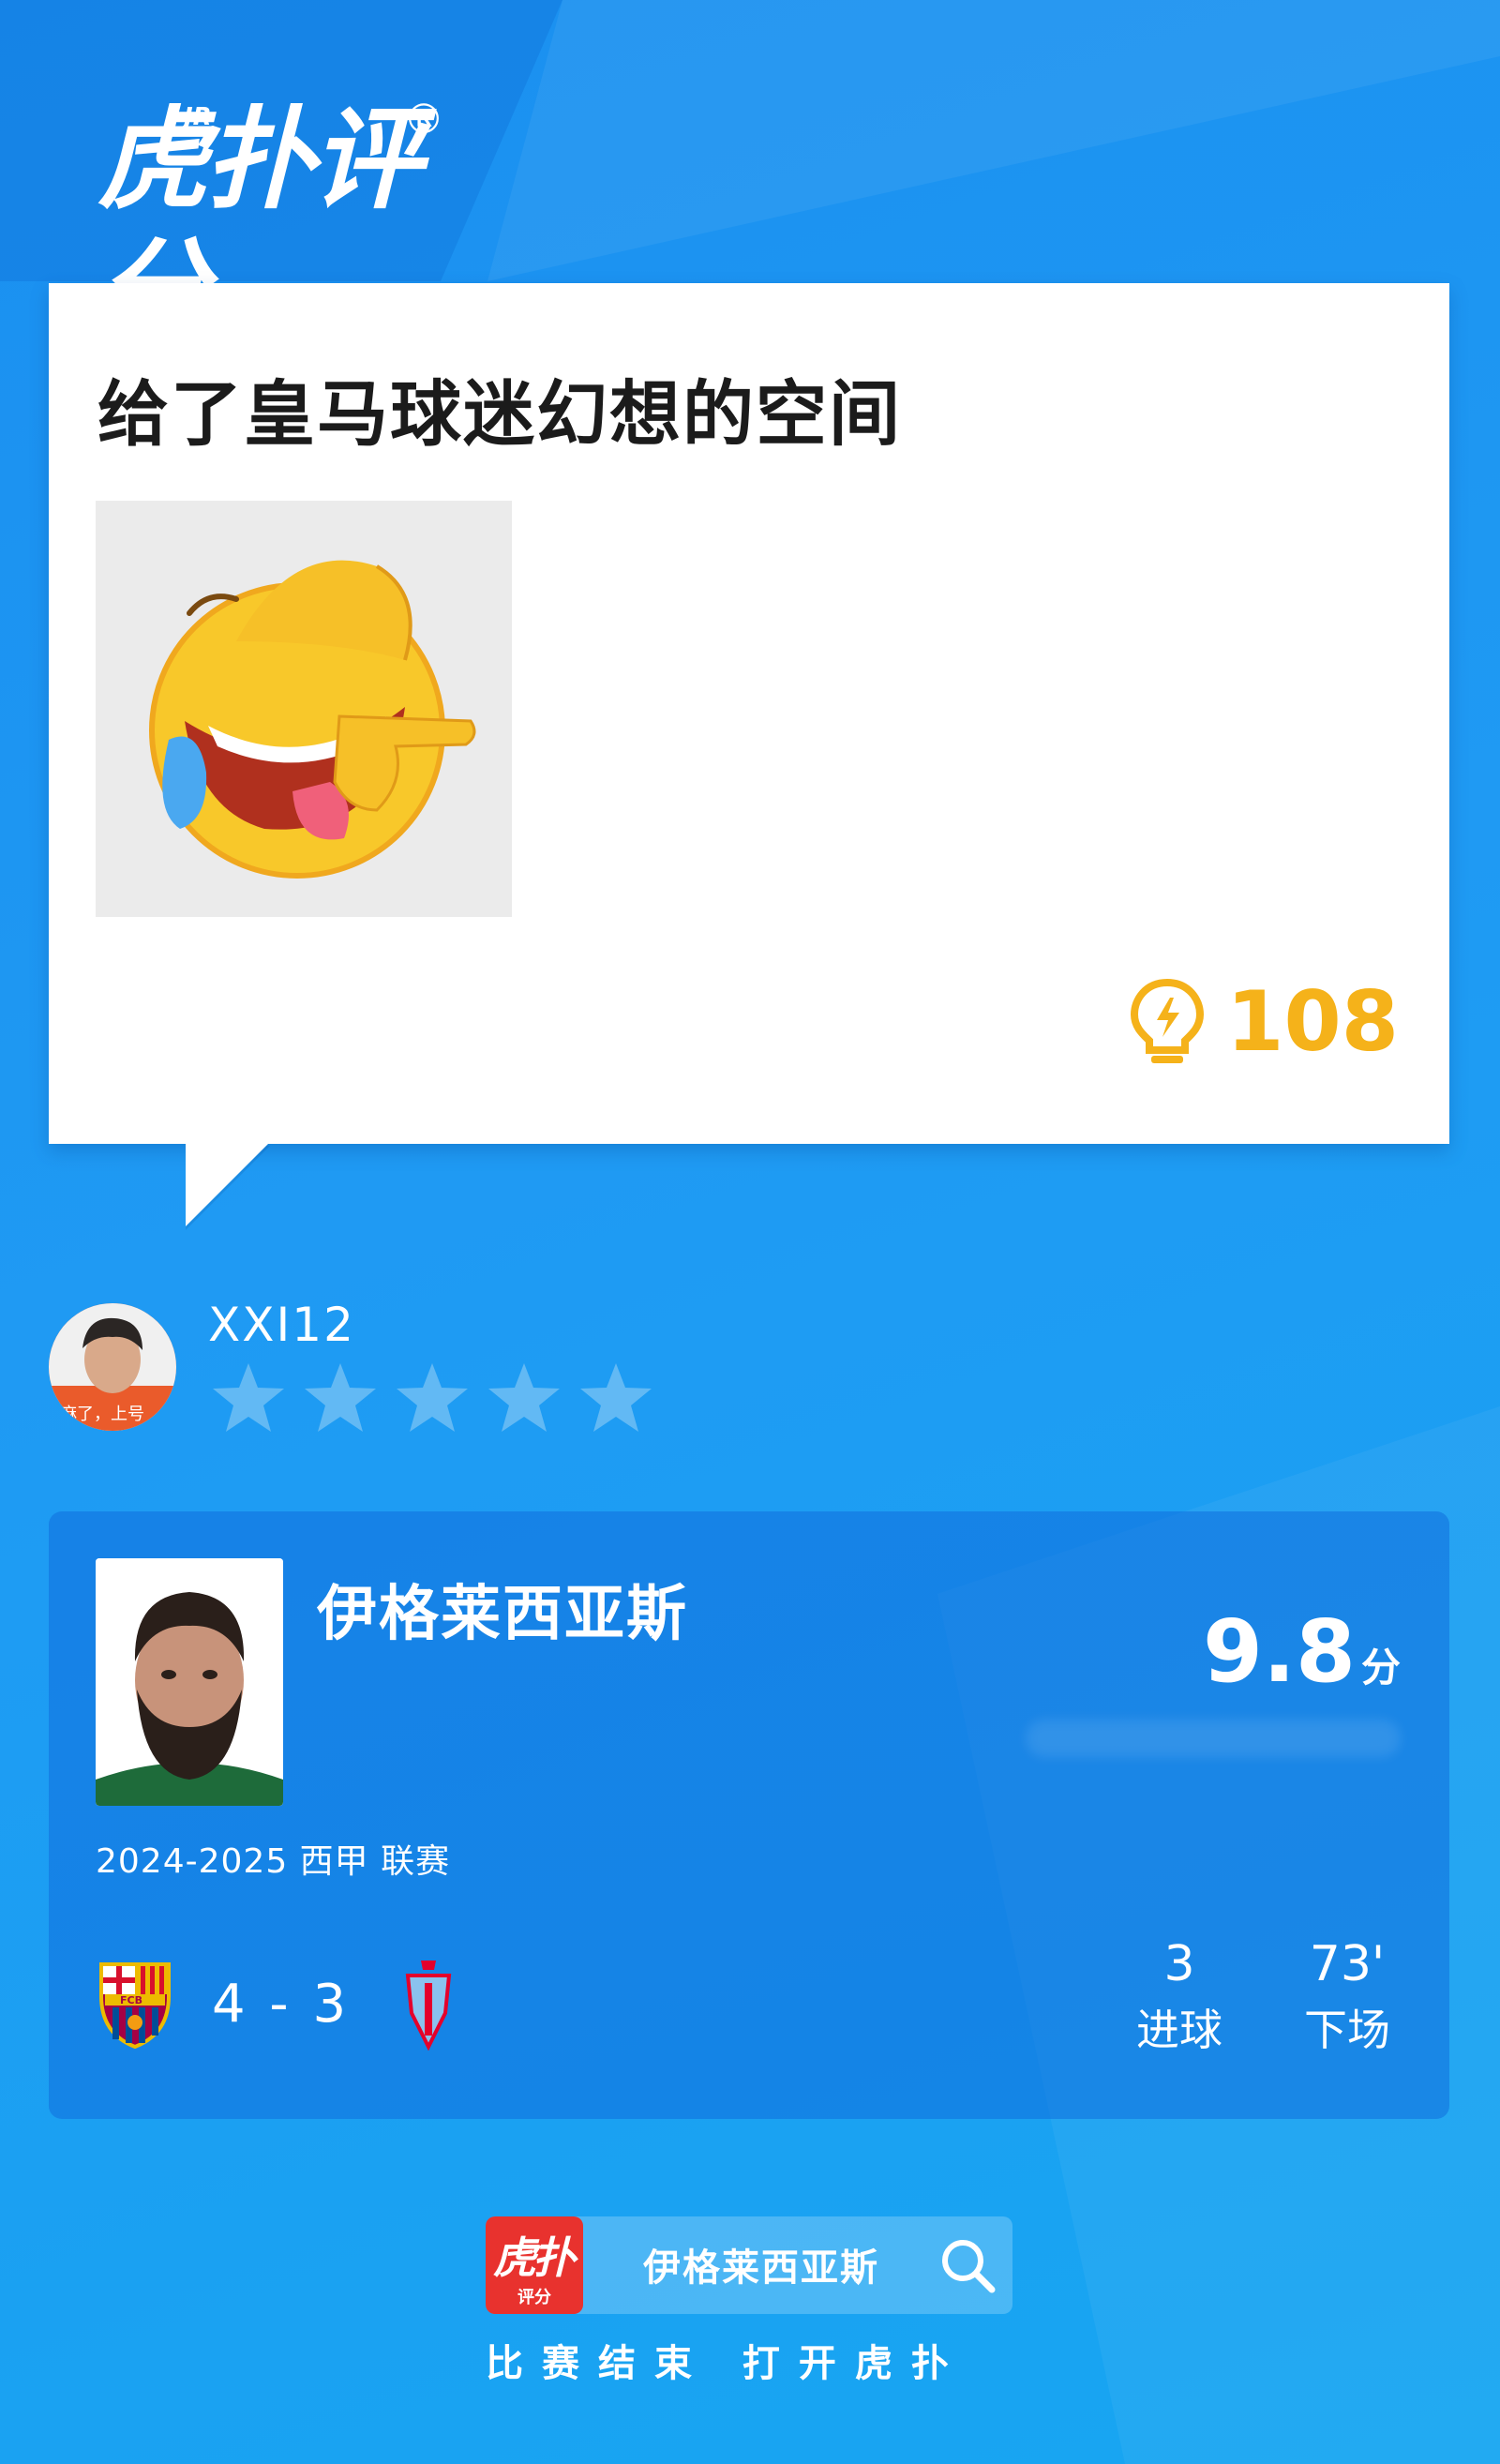 The width and height of the screenshot is (1500, 2464). I want to click on facepalm-laugh-emoji-image, so click(304, 709).